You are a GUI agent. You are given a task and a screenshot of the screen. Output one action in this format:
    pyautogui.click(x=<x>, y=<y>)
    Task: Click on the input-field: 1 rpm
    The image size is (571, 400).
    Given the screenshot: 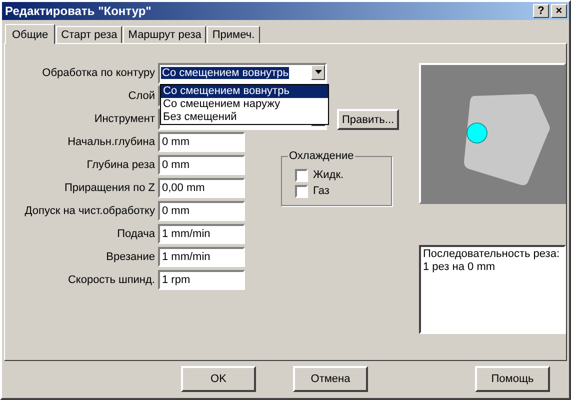 What is the action you would take?
    pyautogui.click(x=201, y=280)
    